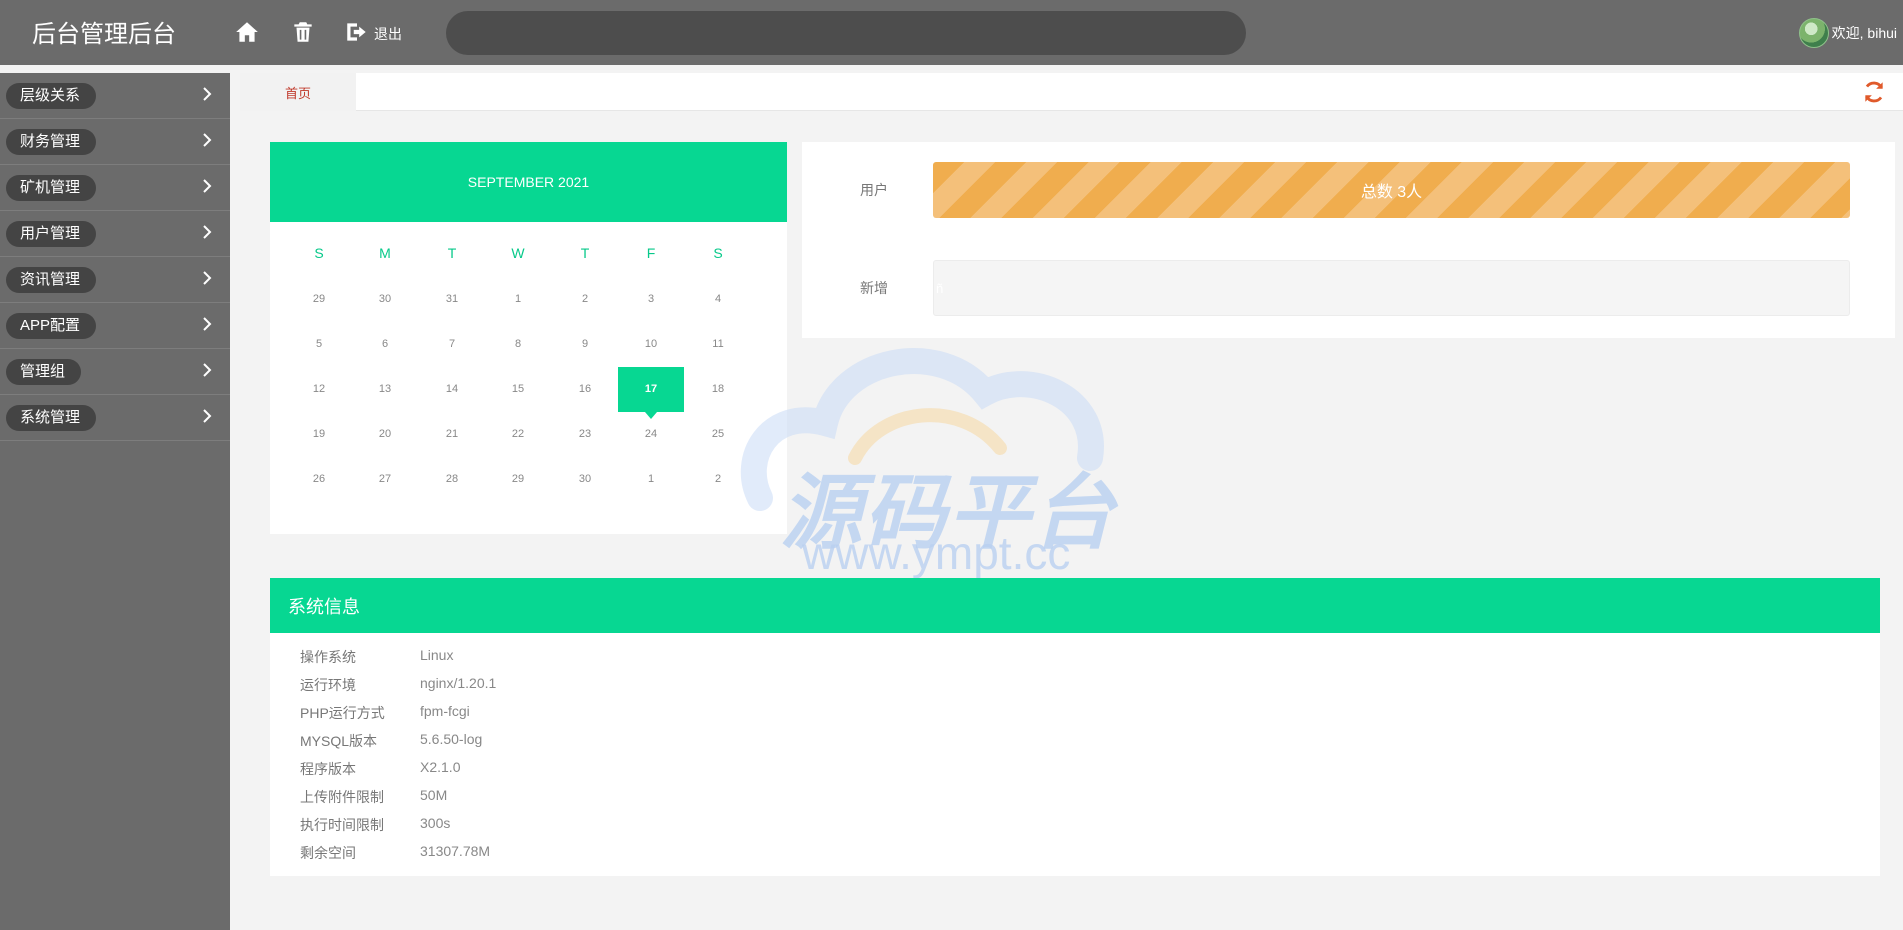 The image size is (1903, 930). What do you see at coordinates (319, 253) in the screenshot?
I see `calendar-weekday: S` at bounding box center [319, 253].